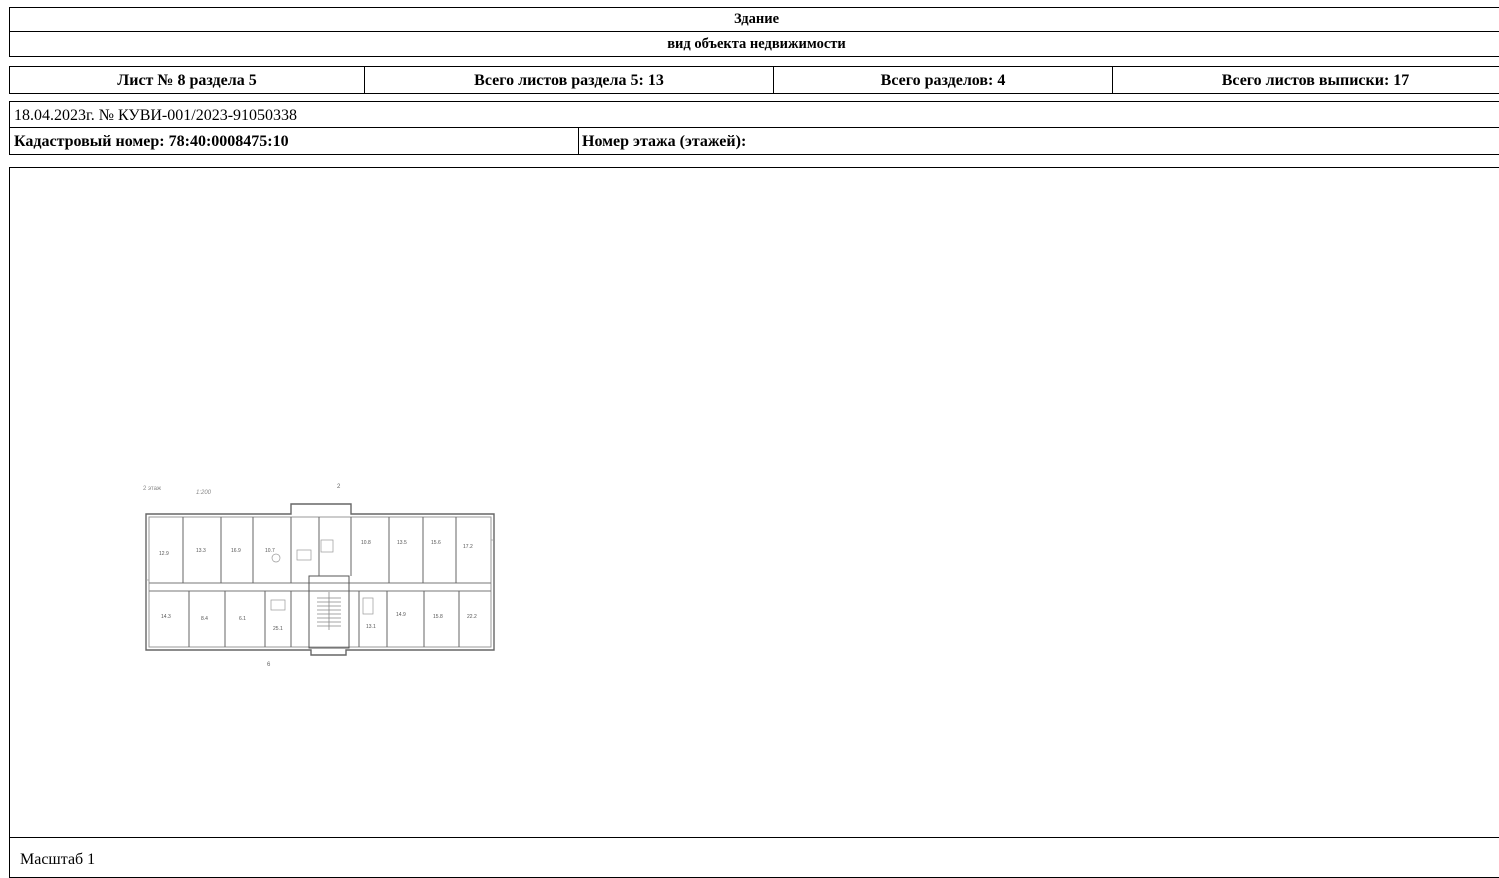  Describe the element at coordinates (151, 141) in the screenshot. I see `cadastral-number: Кадастровый номер: 78:40:0008475:10` at that location.